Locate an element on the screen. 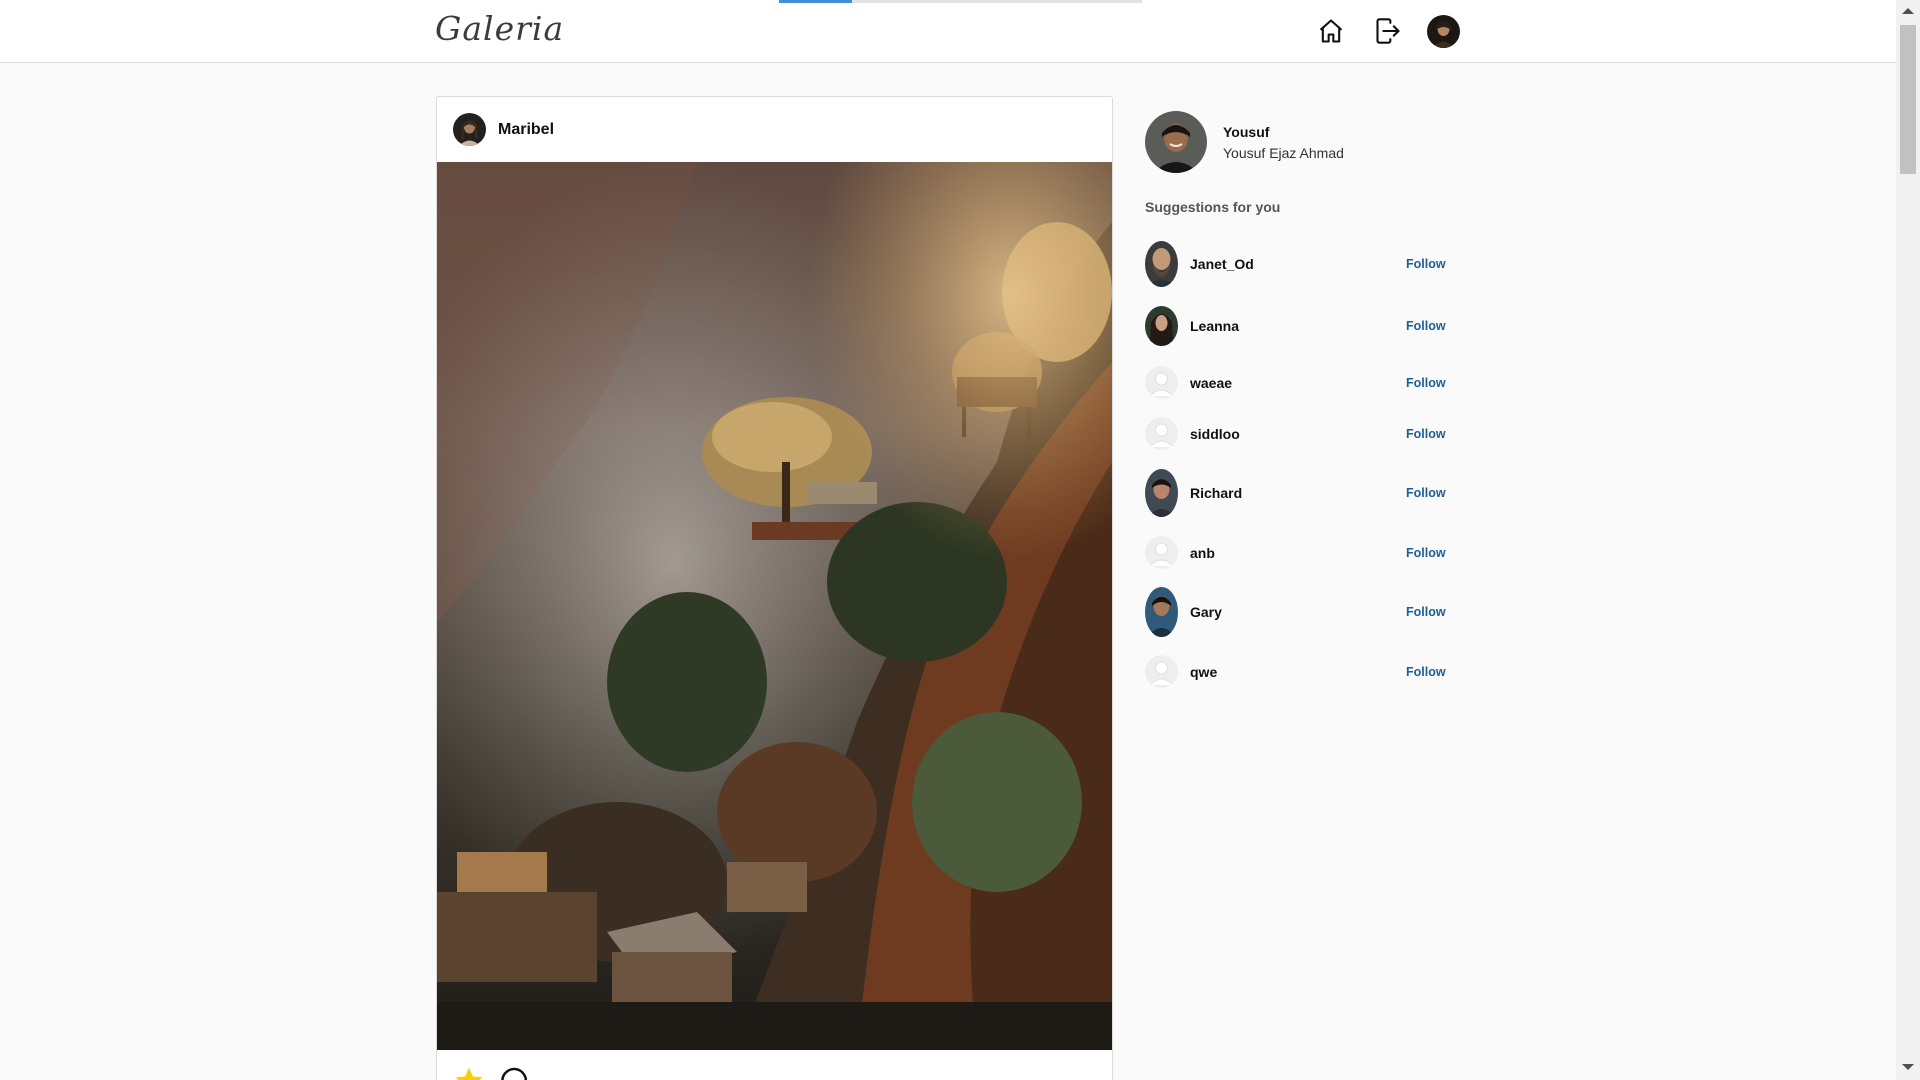  suggestion-username: qwe is located at coordinates (1203, 672).